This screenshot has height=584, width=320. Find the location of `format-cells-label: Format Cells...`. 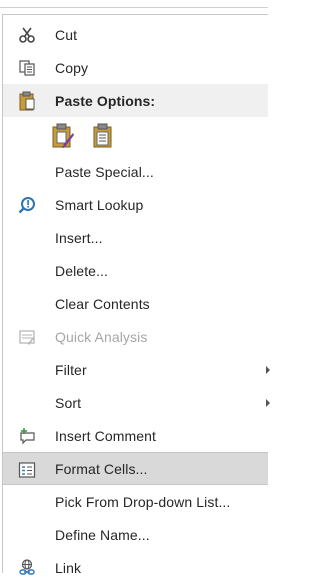

format-cells-label: Format Cells... is located at coordinates (101, 468).